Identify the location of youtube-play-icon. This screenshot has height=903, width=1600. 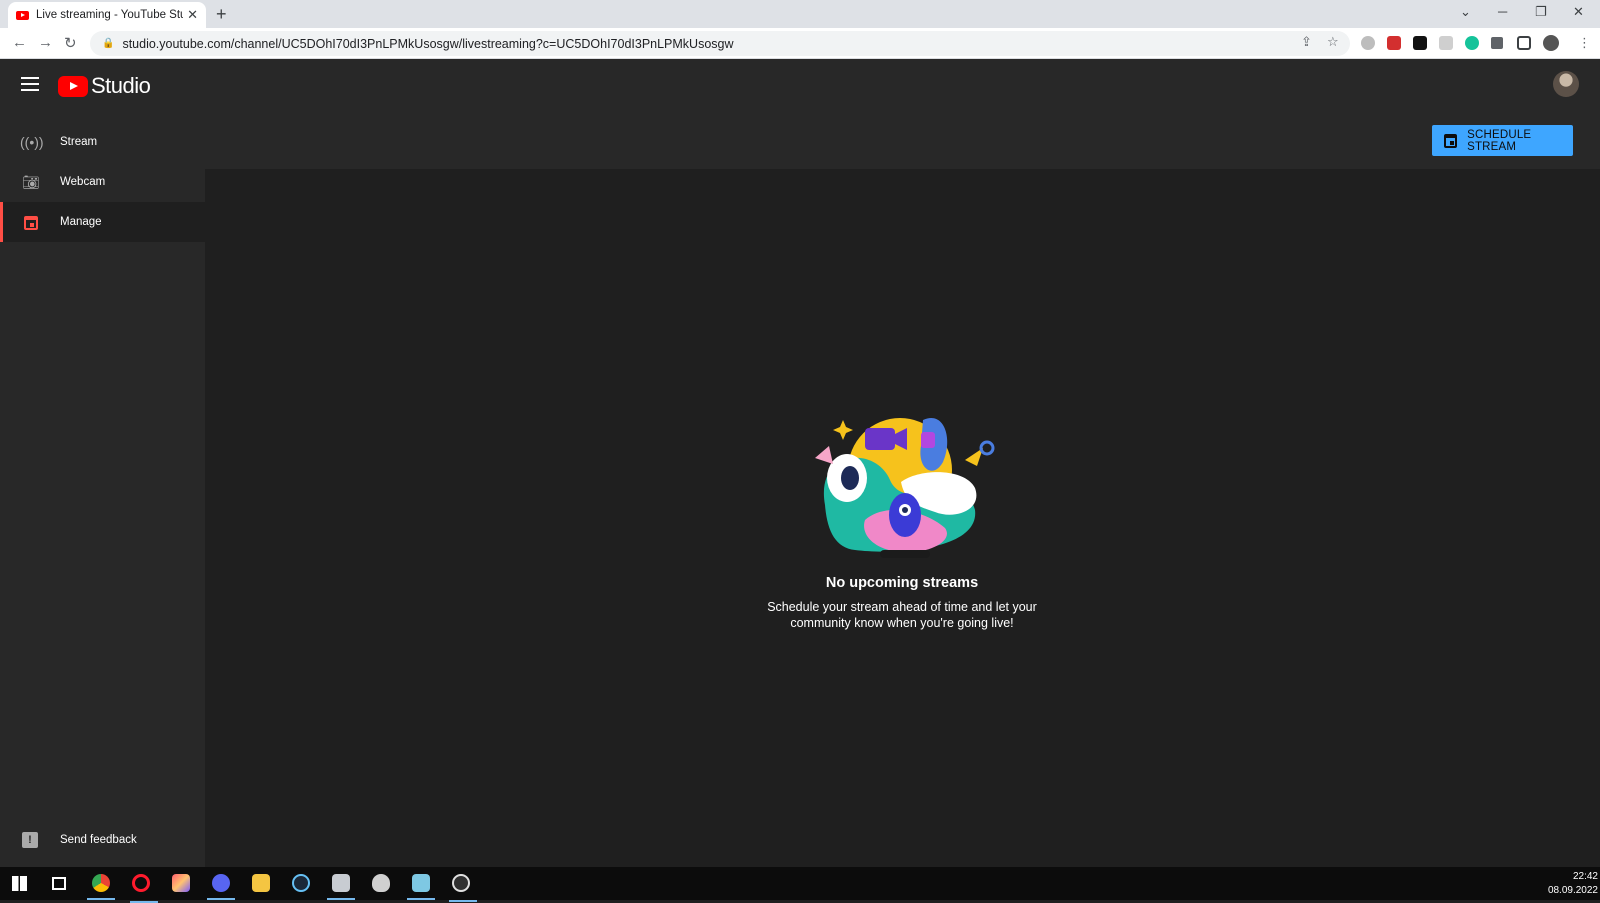
(73, 86).